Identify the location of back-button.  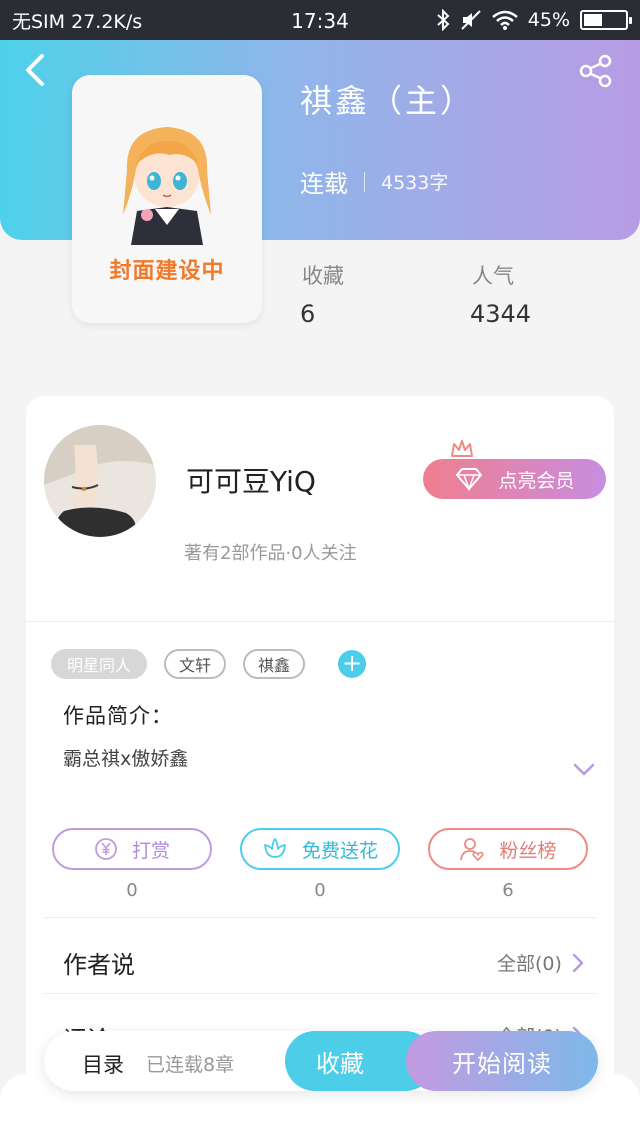
(38, 72).